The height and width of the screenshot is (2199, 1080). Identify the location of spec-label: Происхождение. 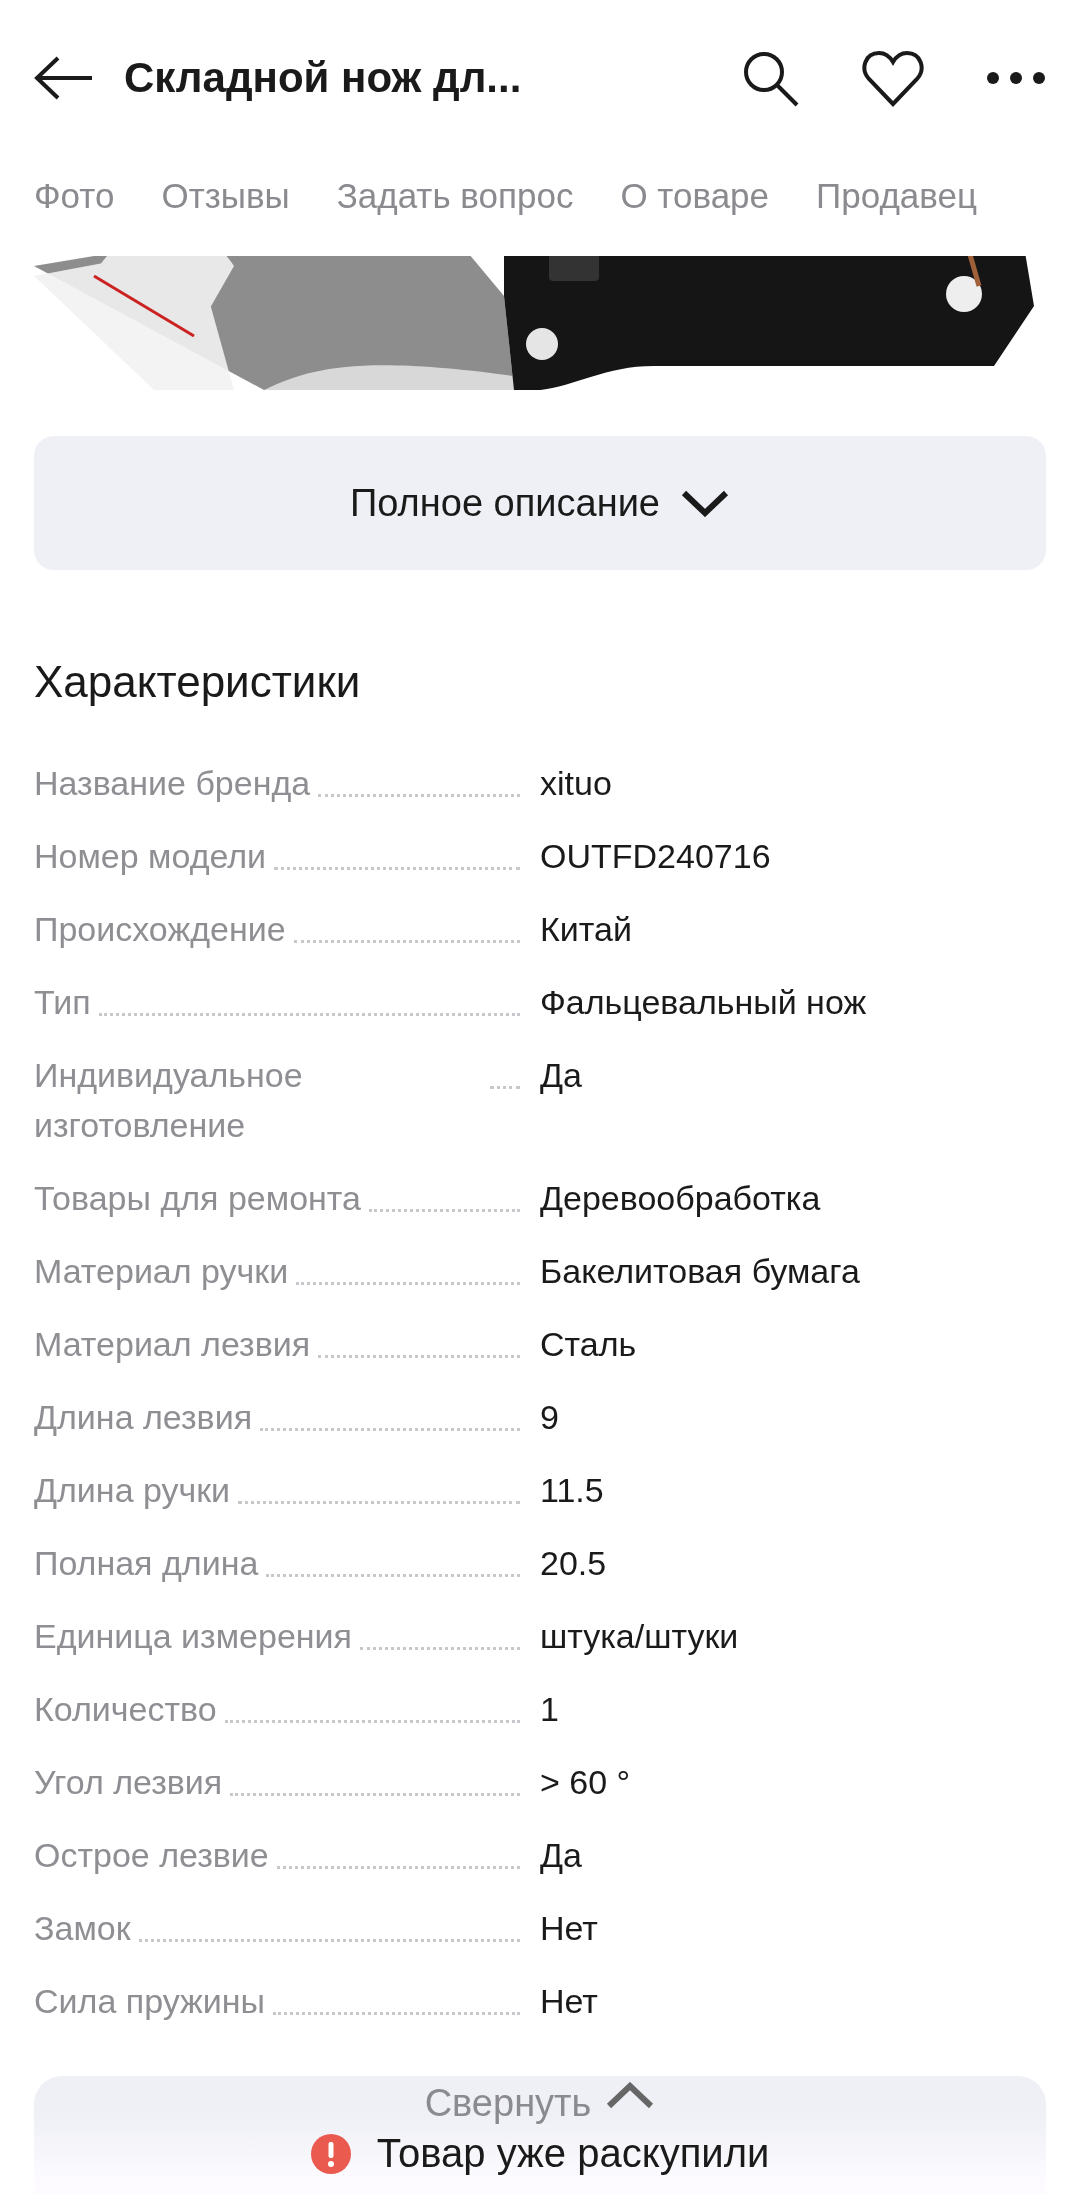
(160, 929).